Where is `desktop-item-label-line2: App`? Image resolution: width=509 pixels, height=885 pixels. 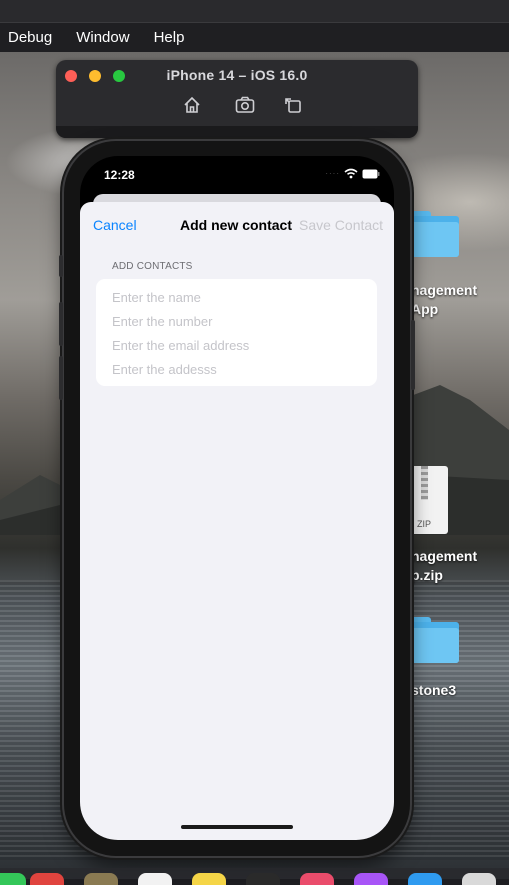
desktop-item-label-line2: App is located at coordinates (425, 309).